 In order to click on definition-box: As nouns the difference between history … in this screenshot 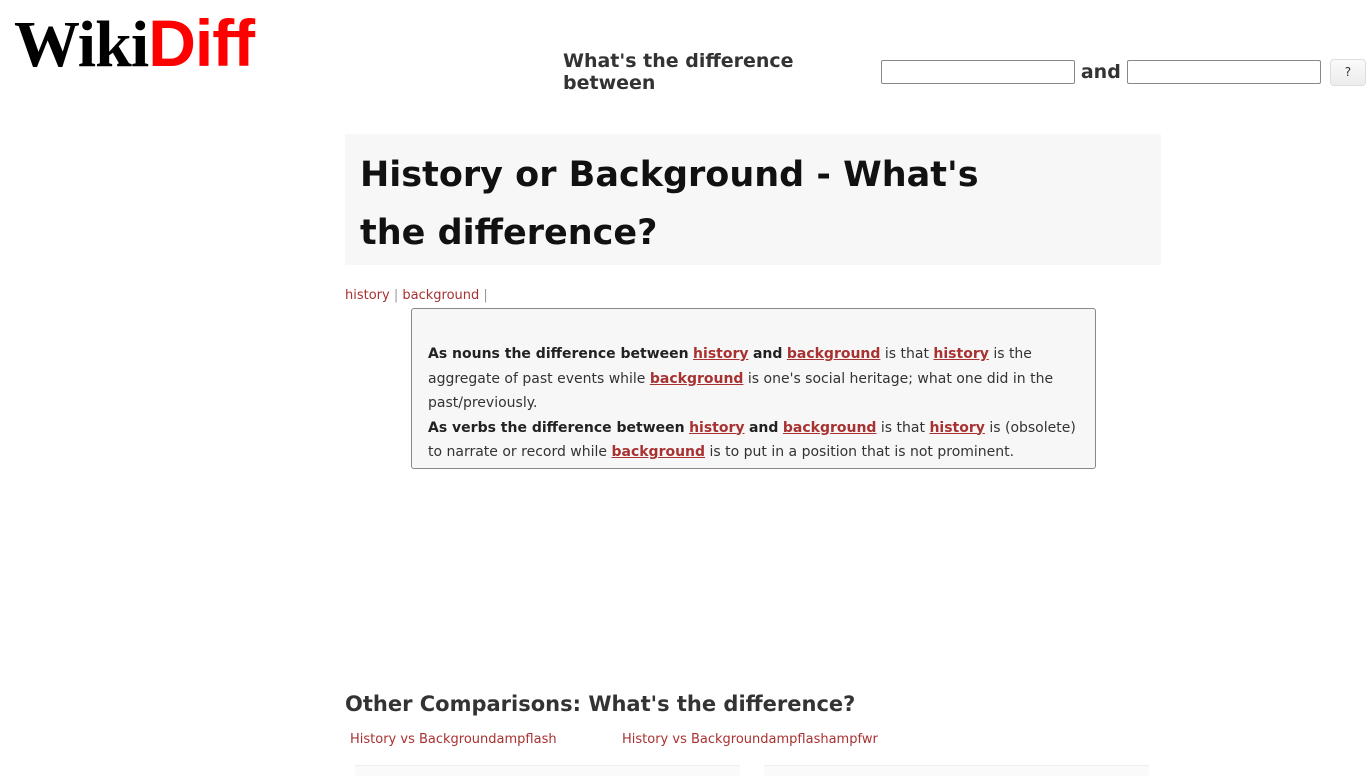, I will do `click(753, 388)`.